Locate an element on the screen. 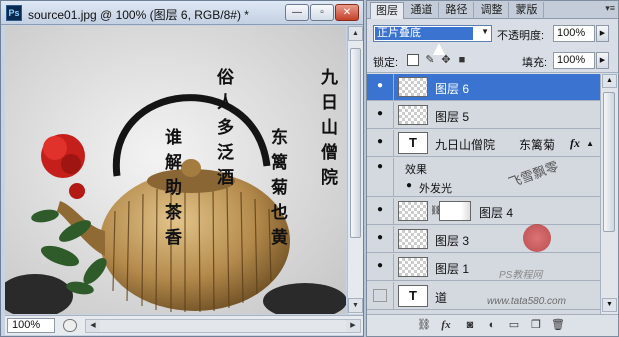 This screenshot has height=337, width=619. layer-row-text: ● T 九日山僧院 东篱菊... fx ▲ is located at coordinates (483, 143).